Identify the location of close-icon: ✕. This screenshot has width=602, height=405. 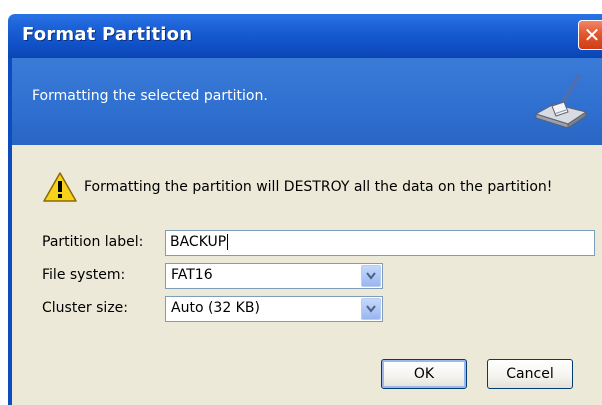
(592, 35).